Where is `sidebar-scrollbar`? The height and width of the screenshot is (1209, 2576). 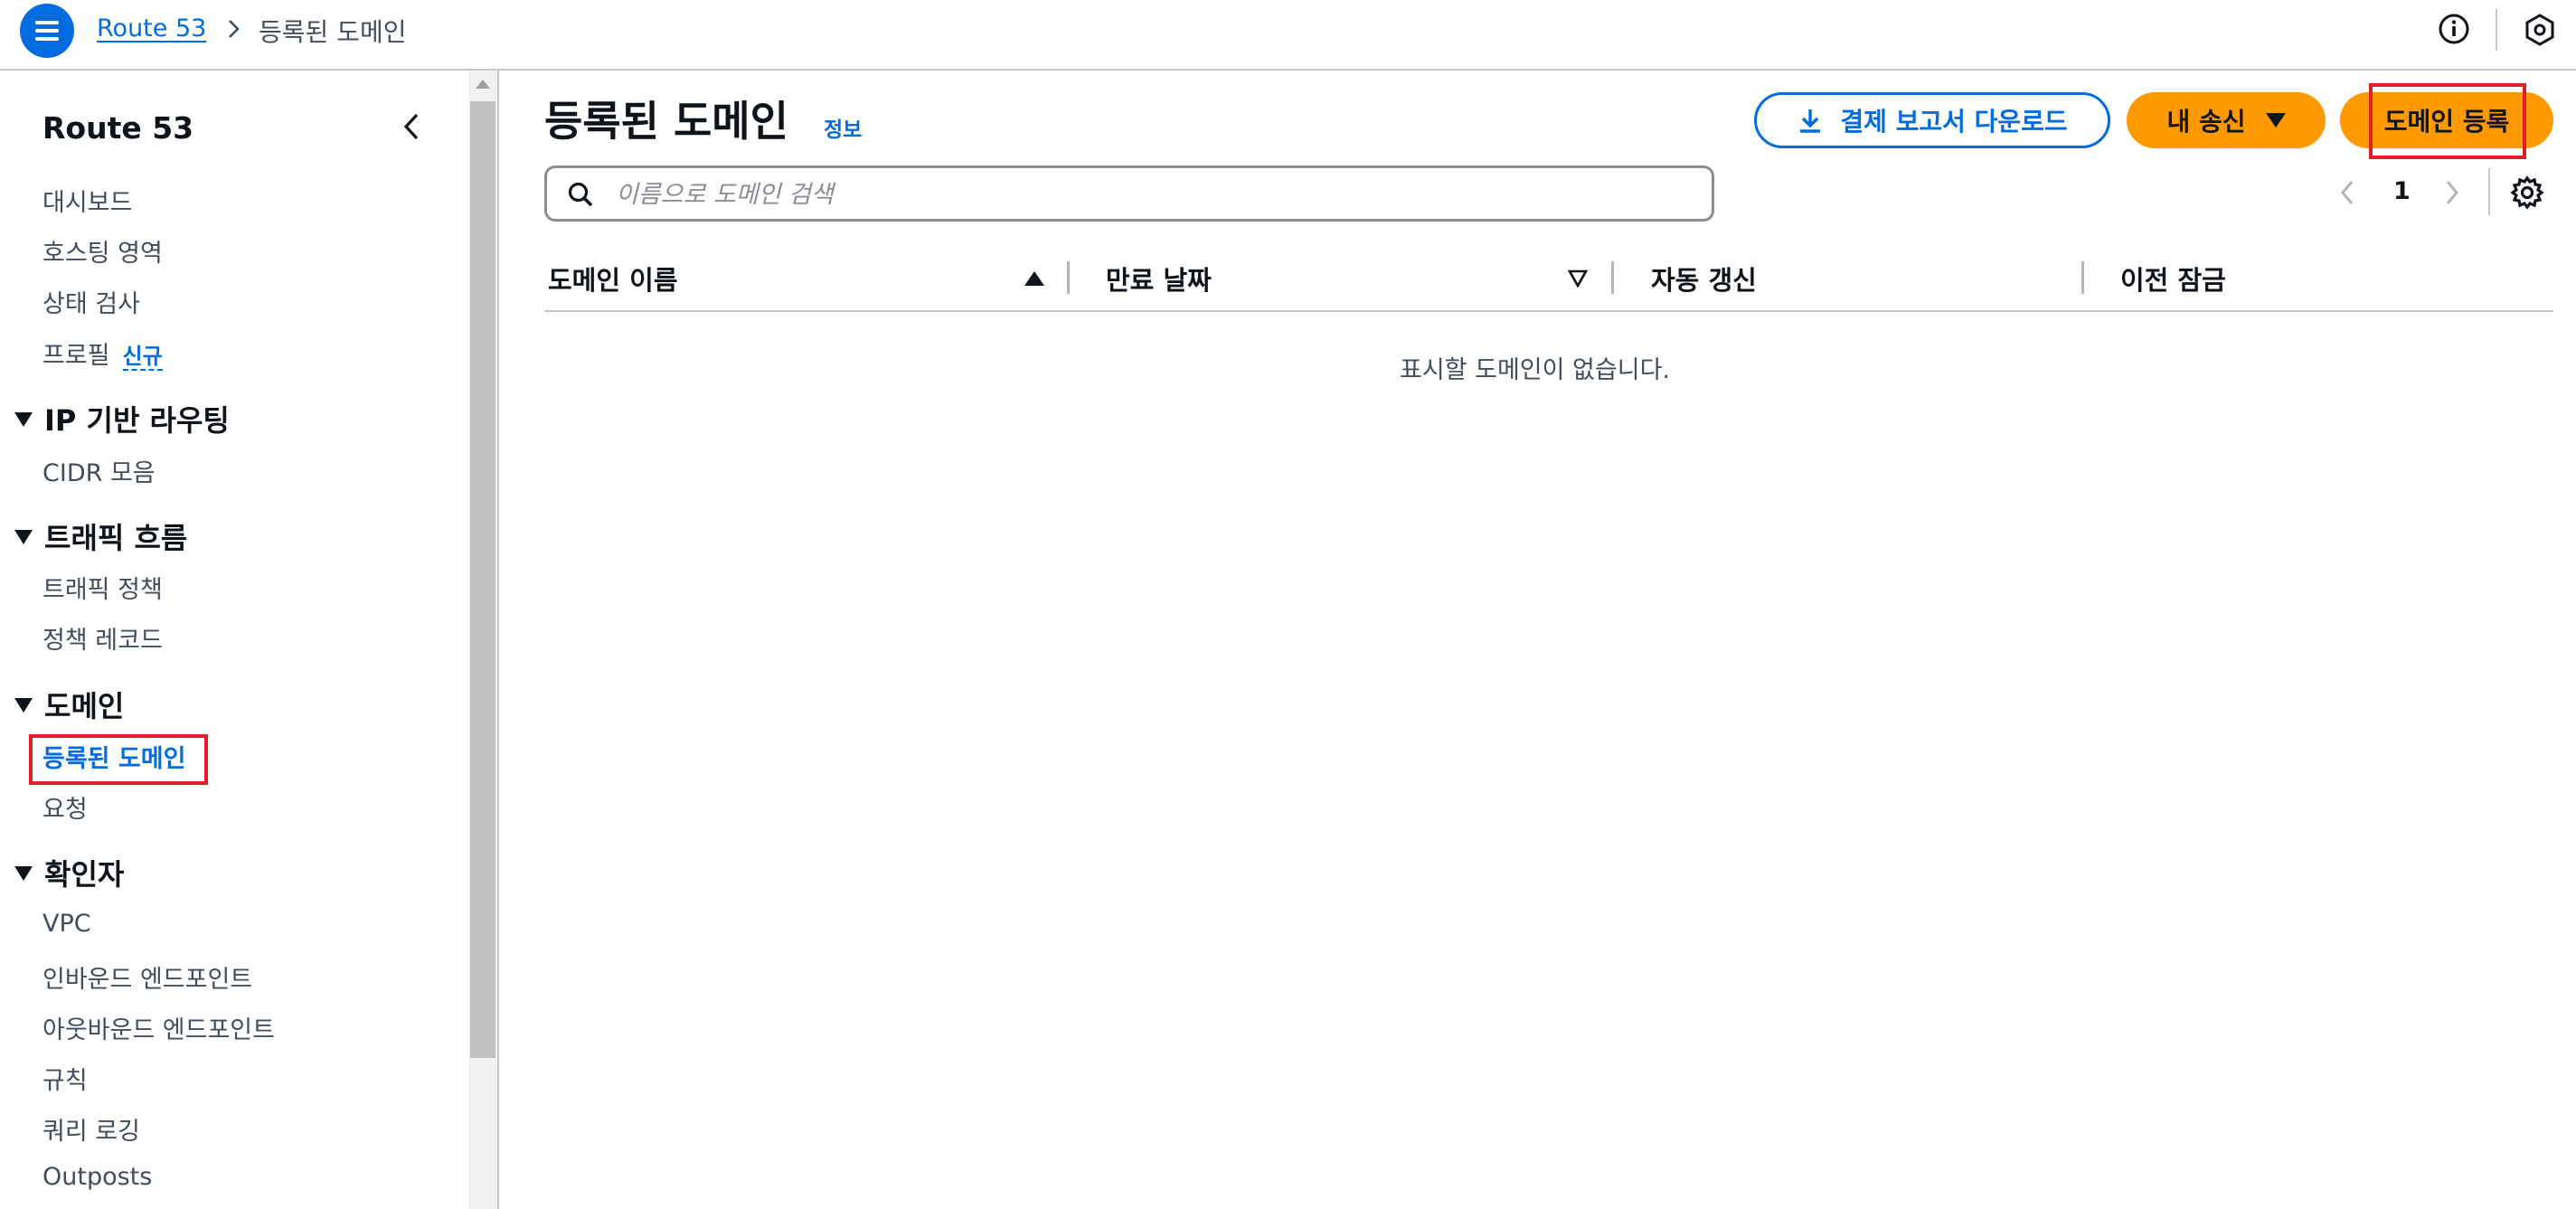 sidebar-scrollbar is located at coordinates (483, 640).